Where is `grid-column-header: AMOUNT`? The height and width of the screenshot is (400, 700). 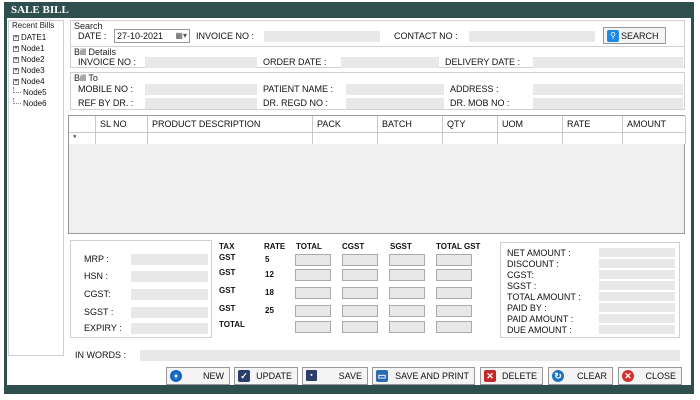 grid-column-header: AMOUNT is located at coordinates (654, 124).